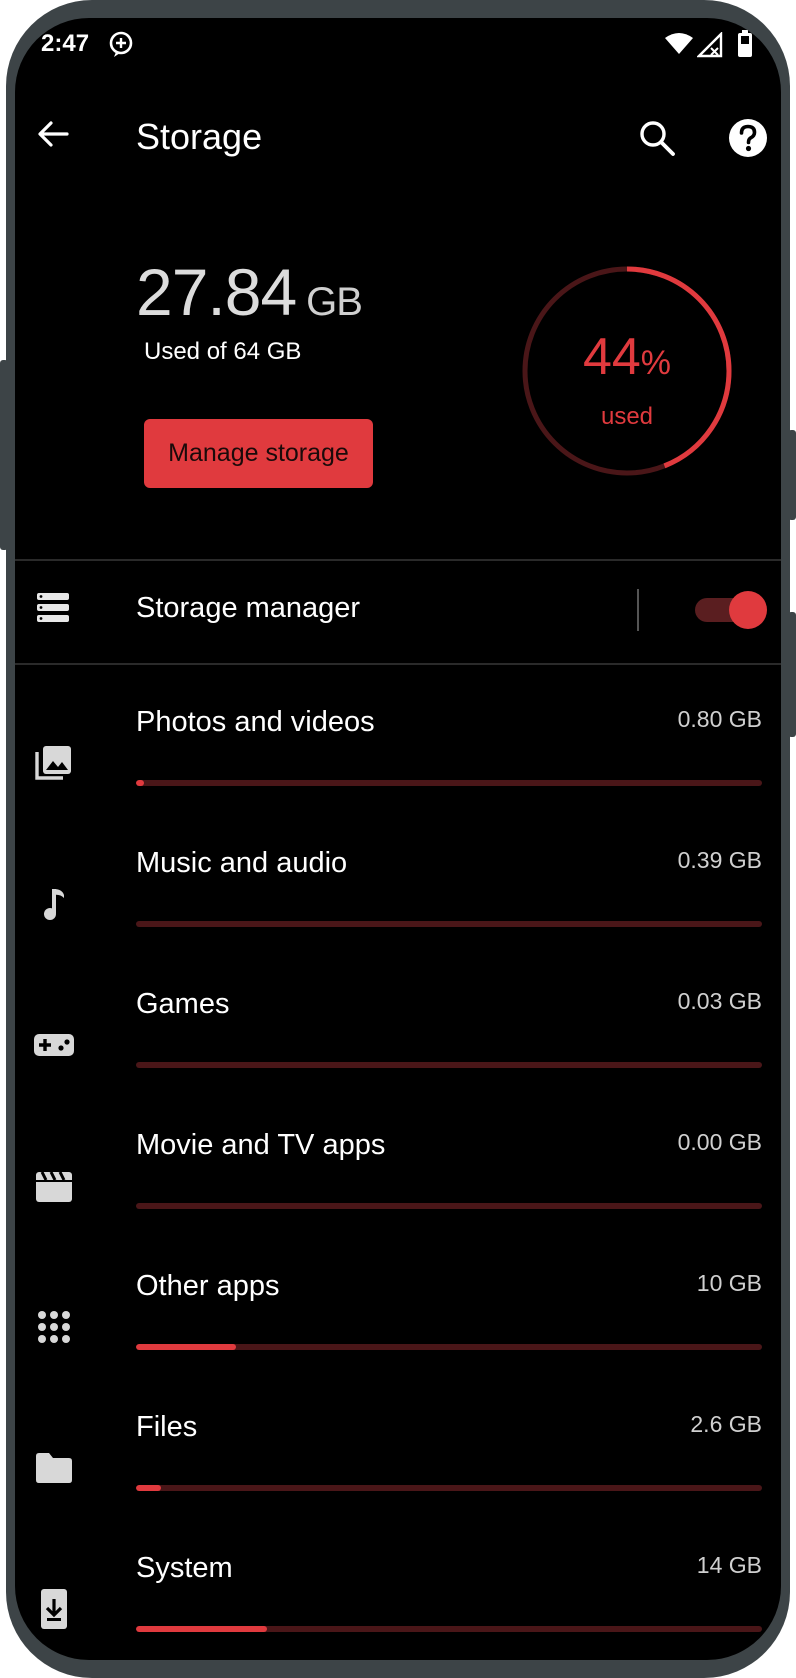 This screenshot has width=796, height=1678. I want to click on apps-grid-icon, so click(54, 1327).